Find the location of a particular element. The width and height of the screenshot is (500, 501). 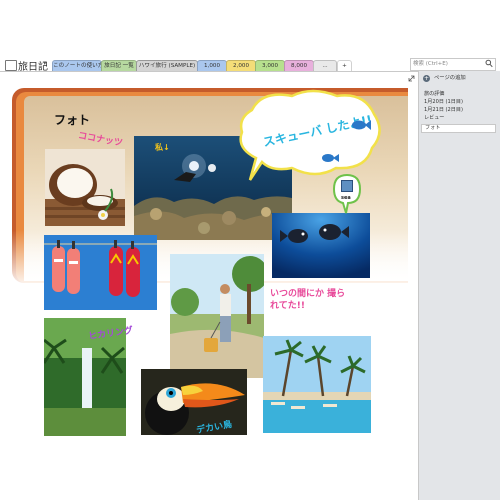

expand-arrows-icon is located at coordinates (411, 78).